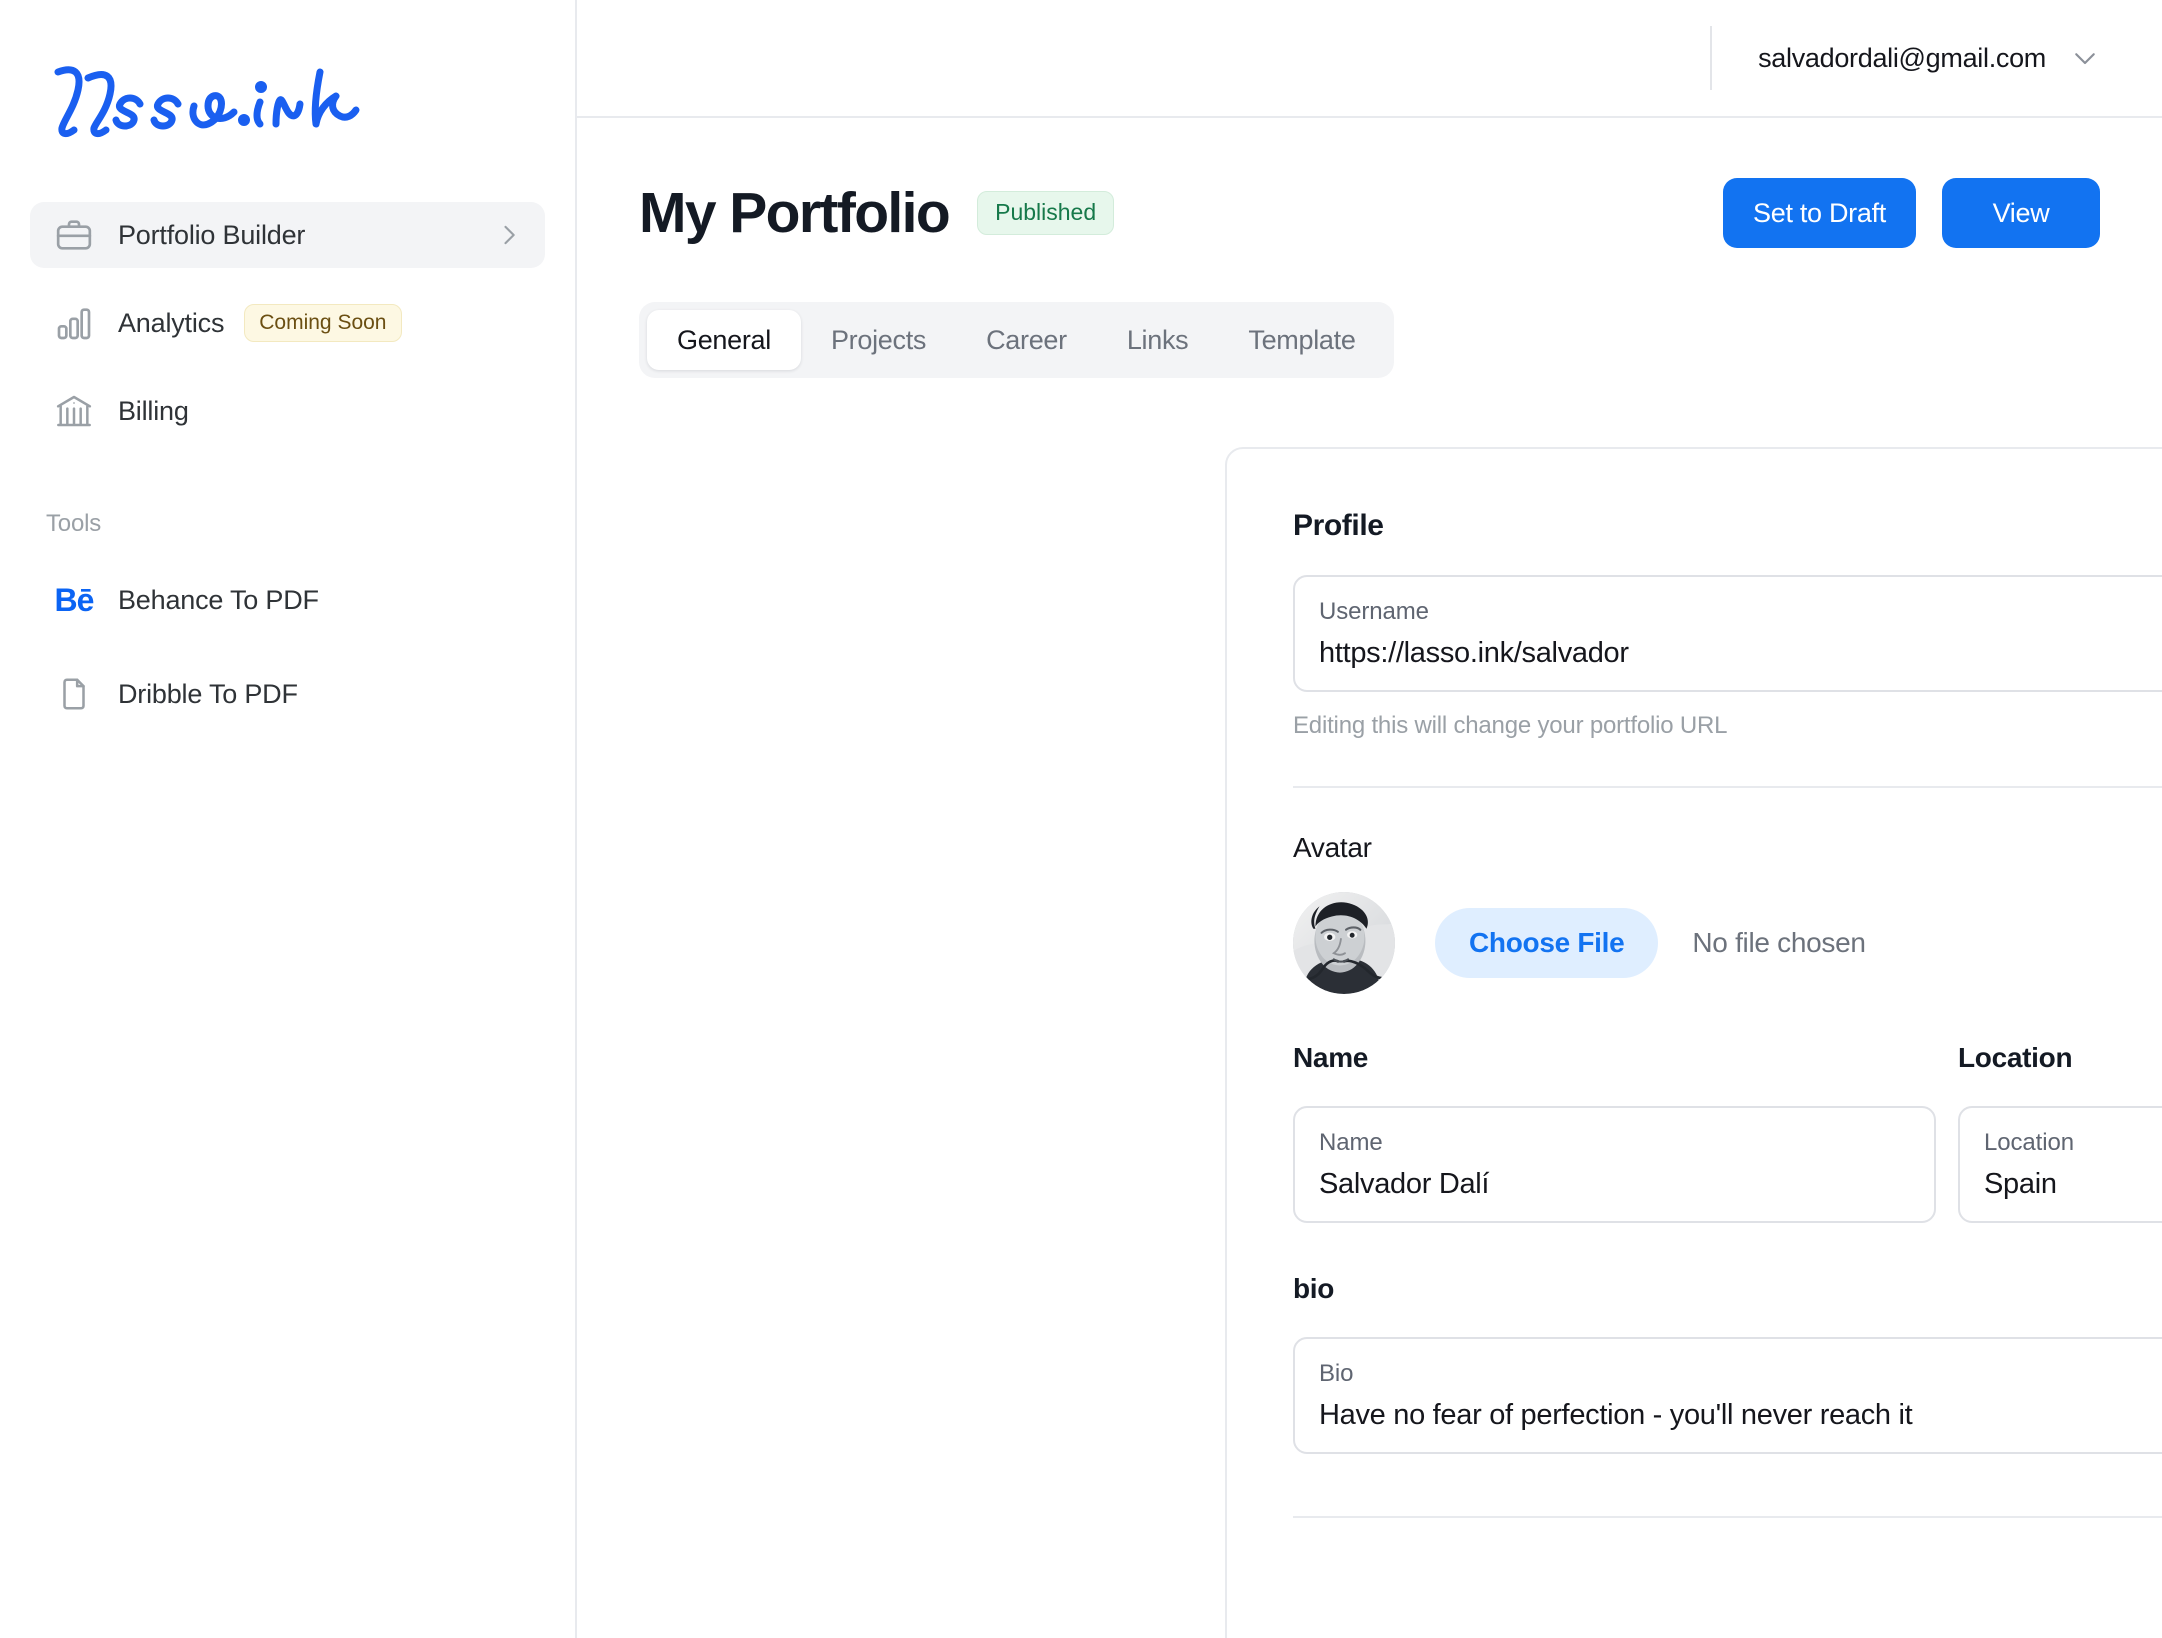  What do you see at coordinates (2021, 213) in the screenshot?
I see `view-button: View` at bounding box center [2021, 213].